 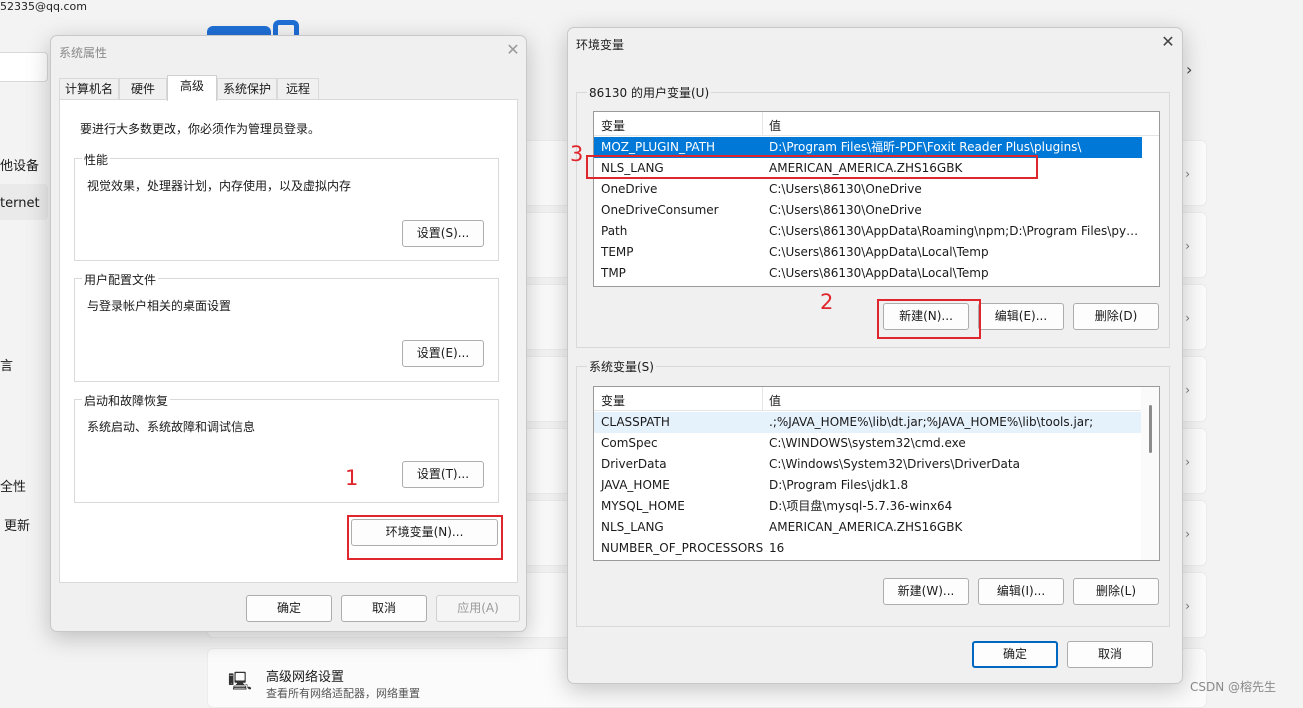 What do you see at coordinates (6, 364) in the screenshot?
I see `sidebar-item-language: 言` at bounding box center [6, 364].